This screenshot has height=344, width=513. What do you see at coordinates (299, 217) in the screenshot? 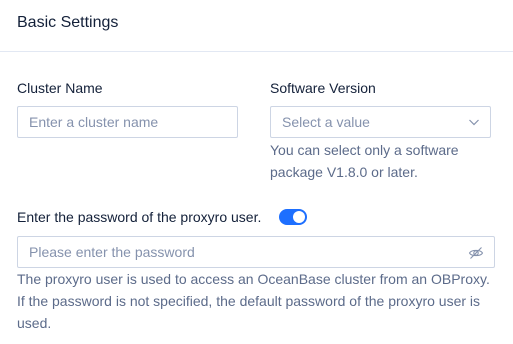
I see `toggle-knob` at bounding box center [299, 217].